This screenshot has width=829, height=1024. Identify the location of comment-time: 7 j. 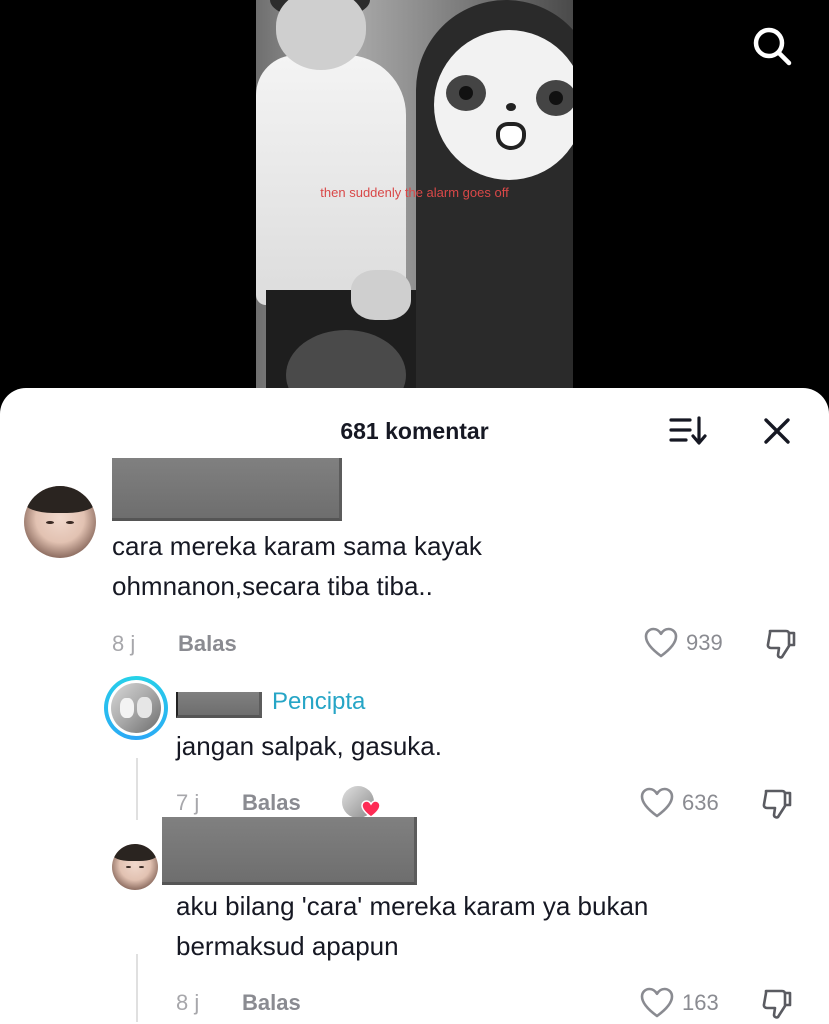
(188, 802).